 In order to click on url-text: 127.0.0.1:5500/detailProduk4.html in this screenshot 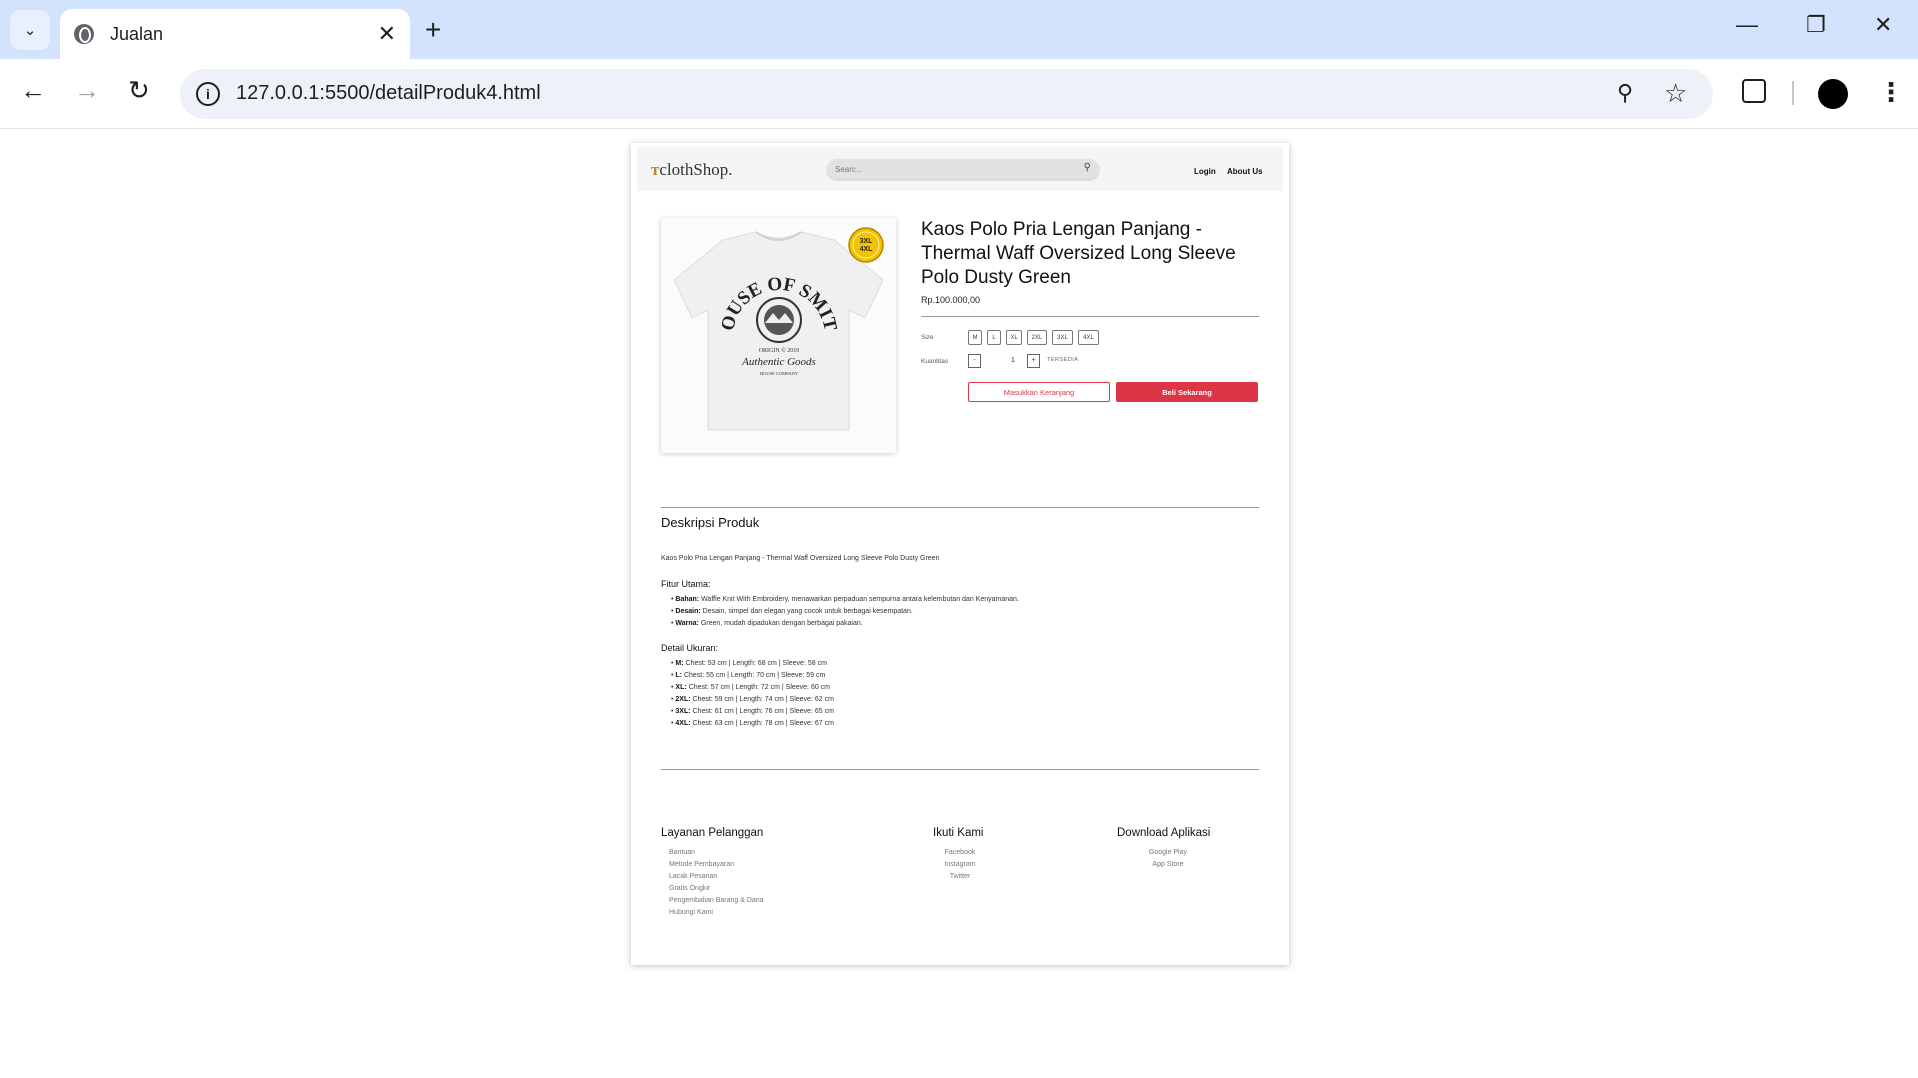, I will do `click(388, 93)`.